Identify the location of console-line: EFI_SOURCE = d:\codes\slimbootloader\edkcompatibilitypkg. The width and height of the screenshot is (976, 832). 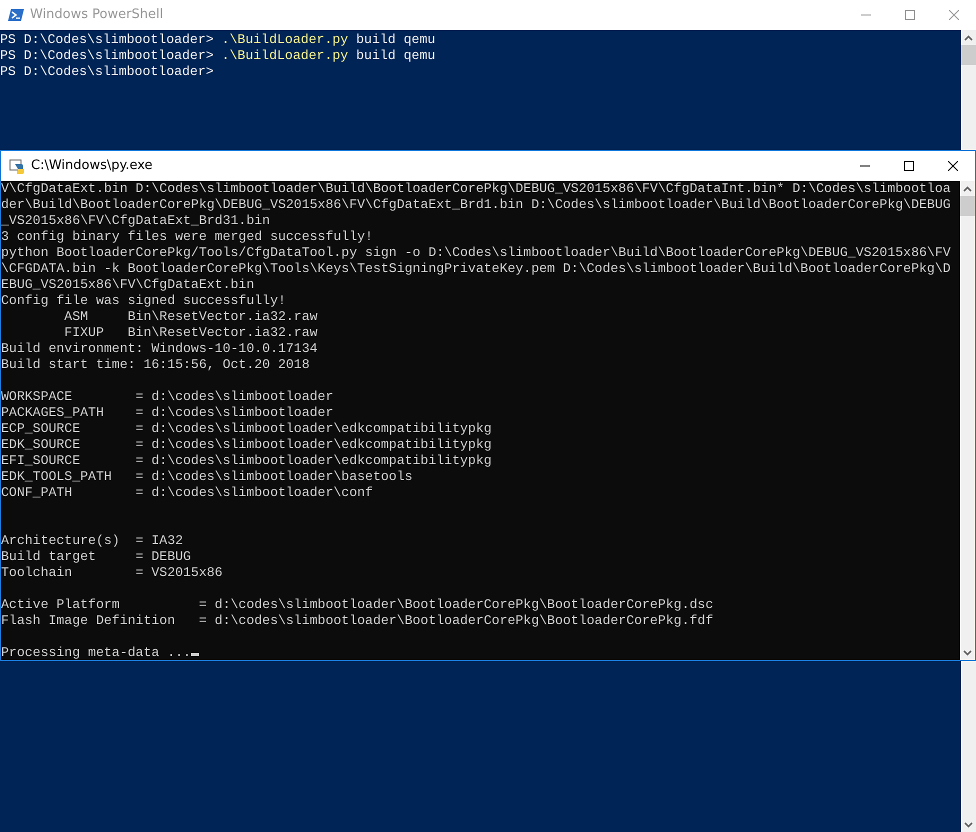
(246, 460).